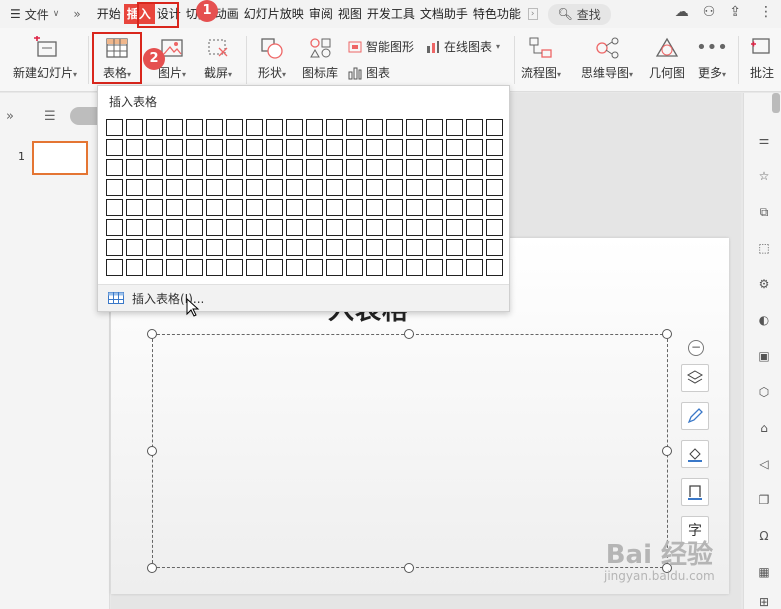  I want to click on shape-button: 形状▾, so click(272, 58).